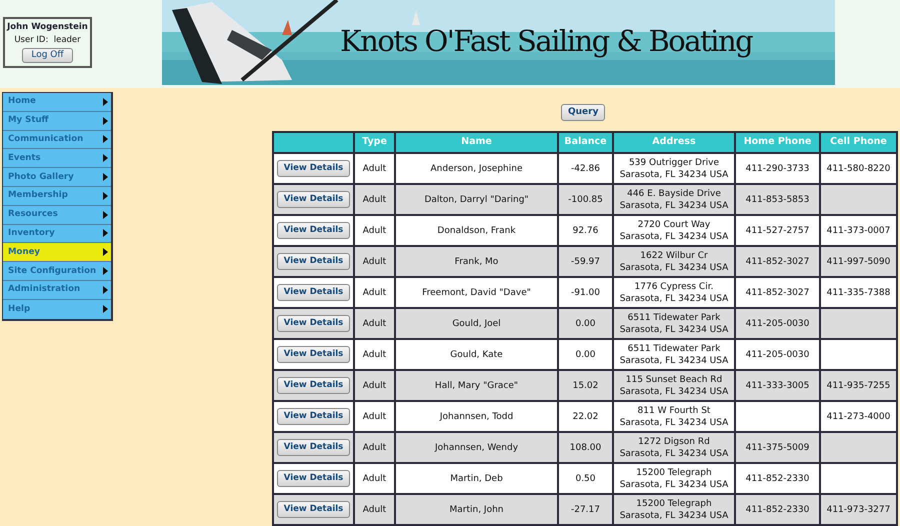 The width and height of the screenshot is (900, 526). What do you see at coordinates (585, 447) in the screenshot?
I see `table-cell: 108.00` at bounding box center [585, 447].